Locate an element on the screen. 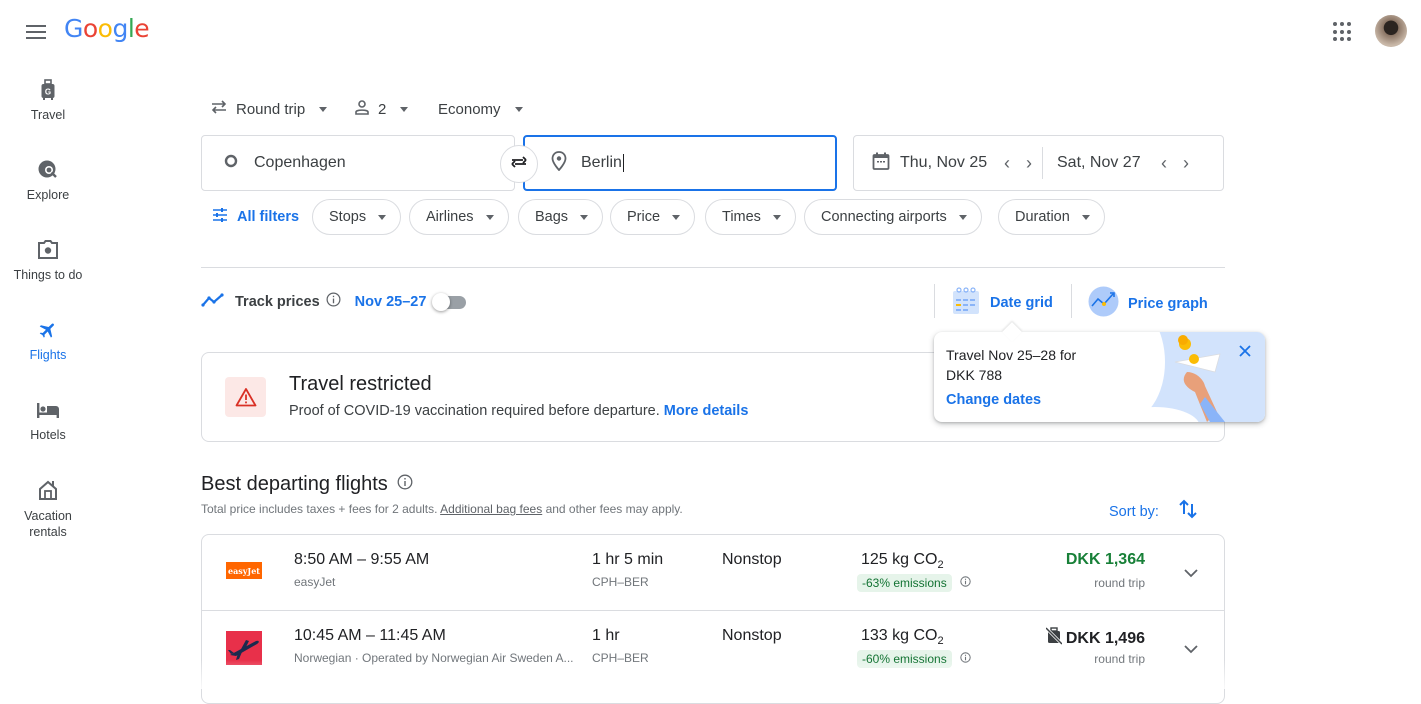 This screenshot has height=704, width=1421. sidebar-item-travel: G Travel is located at coordinates (48, 100).